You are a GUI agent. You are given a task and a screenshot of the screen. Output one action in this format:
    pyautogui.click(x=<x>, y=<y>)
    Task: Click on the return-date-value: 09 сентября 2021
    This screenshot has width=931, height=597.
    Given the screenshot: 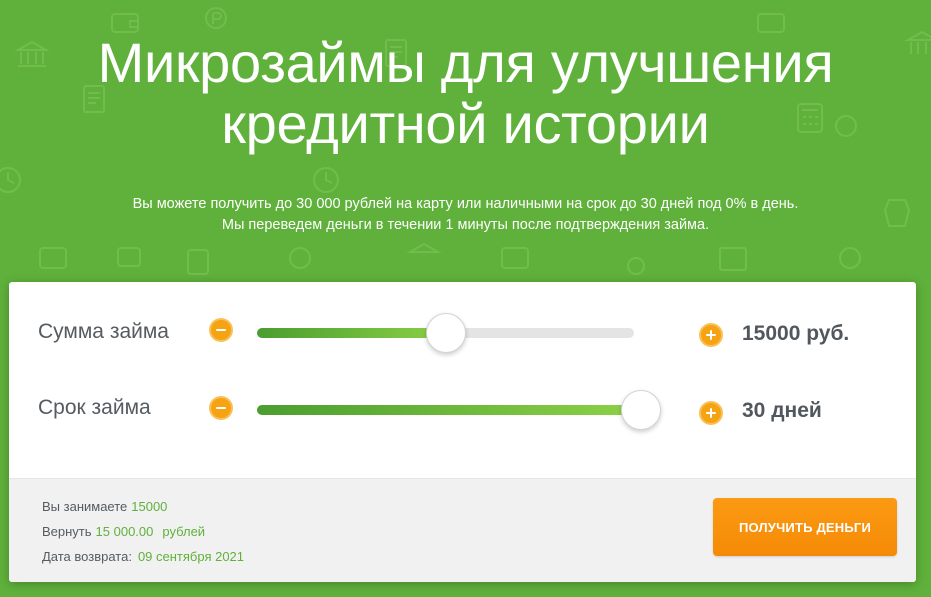 What is the action you would take?
    pyautogui.click(x=191, y=556)
    